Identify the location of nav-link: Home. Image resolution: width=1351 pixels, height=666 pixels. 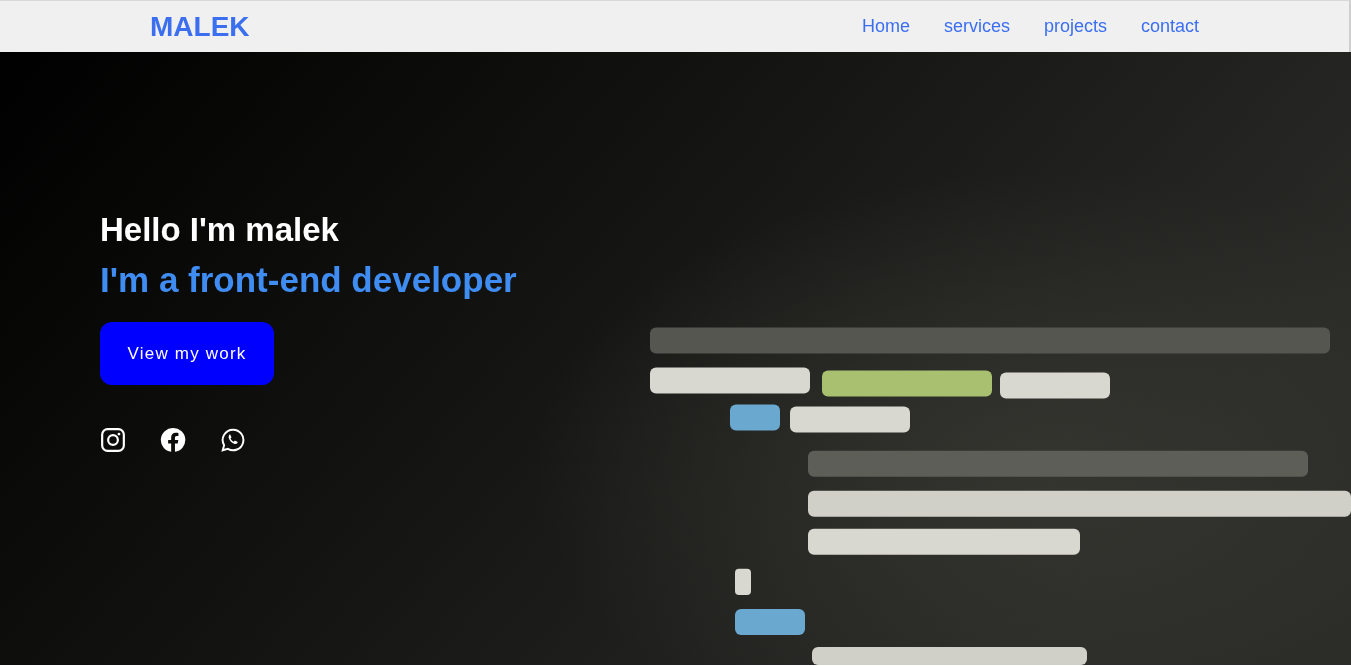
(885, 26).